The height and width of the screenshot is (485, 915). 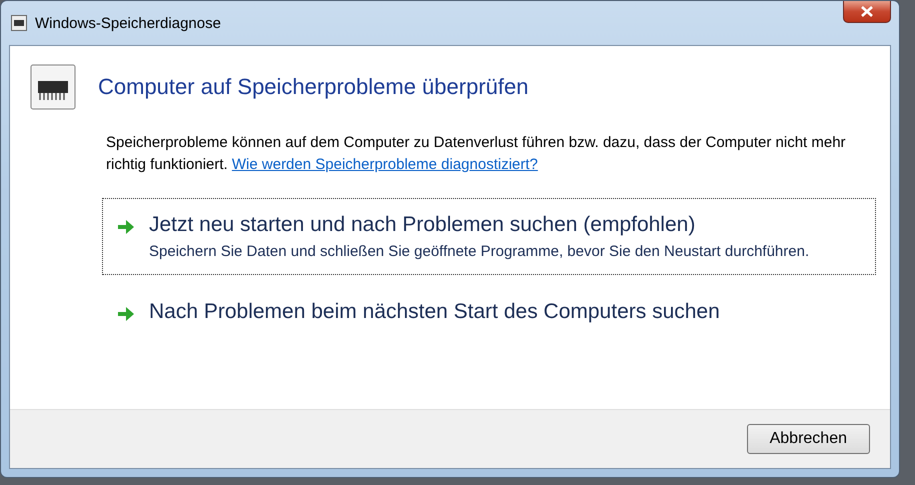 What do you see at coordinates (128, 23) in the screenshot?
I see `window-title: Windows-Speicherdiagnose` at bounding box center [128, 23].